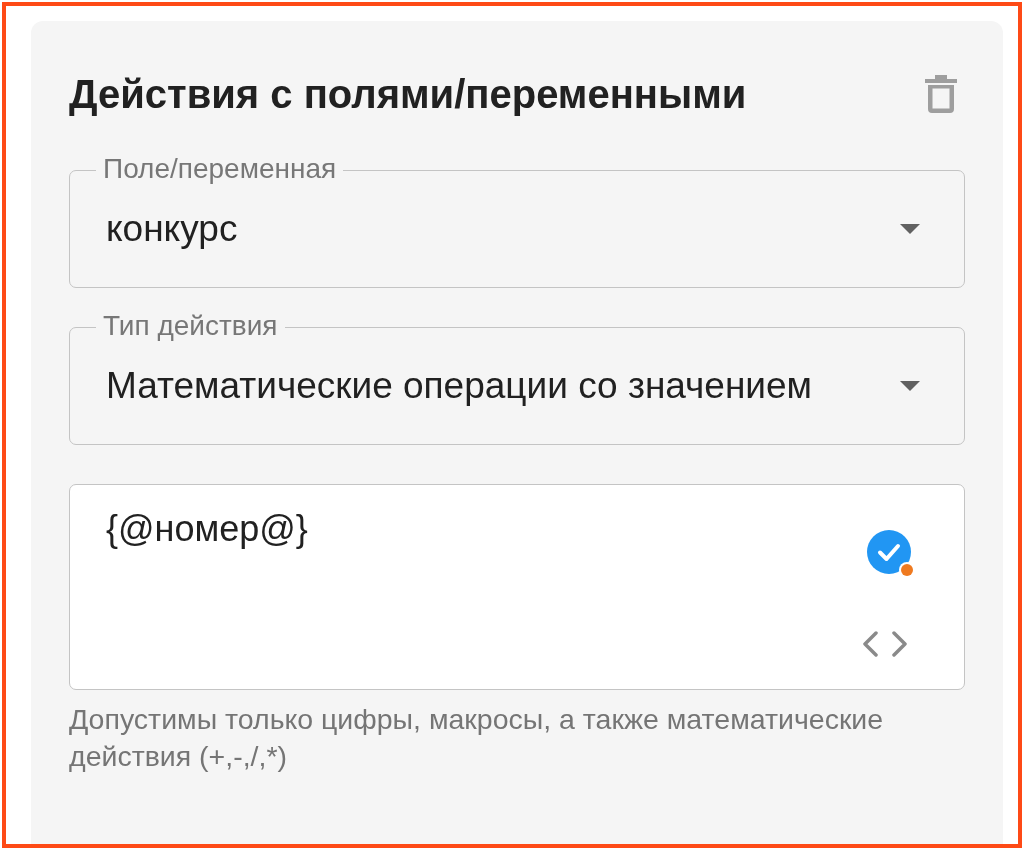 The width and height of the screenshot is (1024, 850). Describe the element at coordinates (408, 94) in the screenshot. I see `panel-title: Действия с полями/переменными` at that location.